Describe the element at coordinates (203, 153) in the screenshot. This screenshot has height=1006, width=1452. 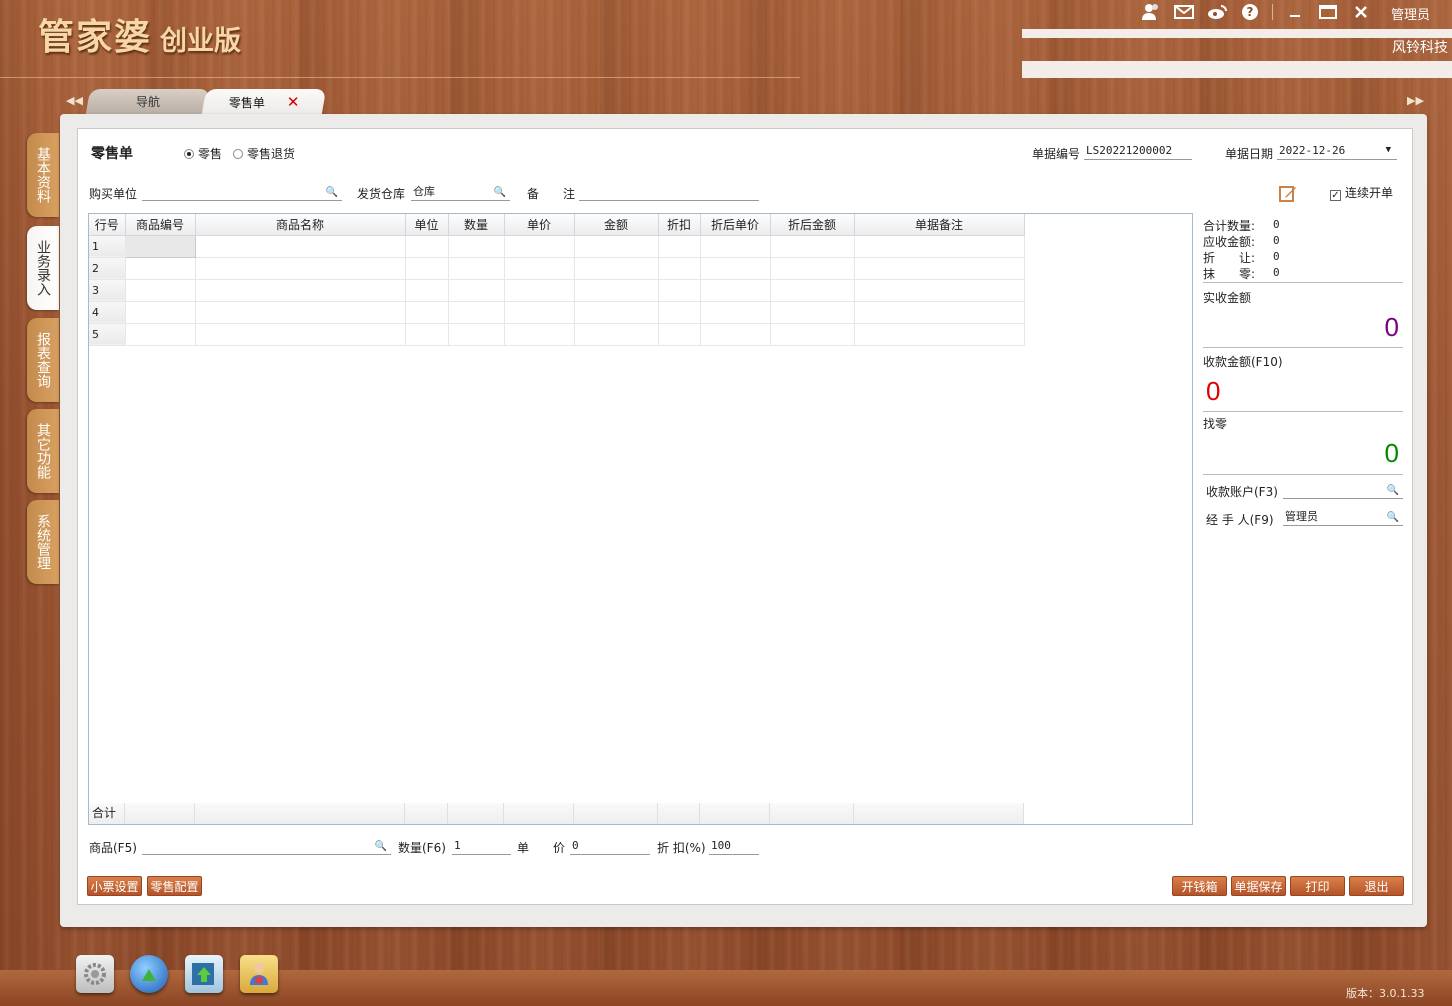
I see `radio-retail: 零售` at that location.